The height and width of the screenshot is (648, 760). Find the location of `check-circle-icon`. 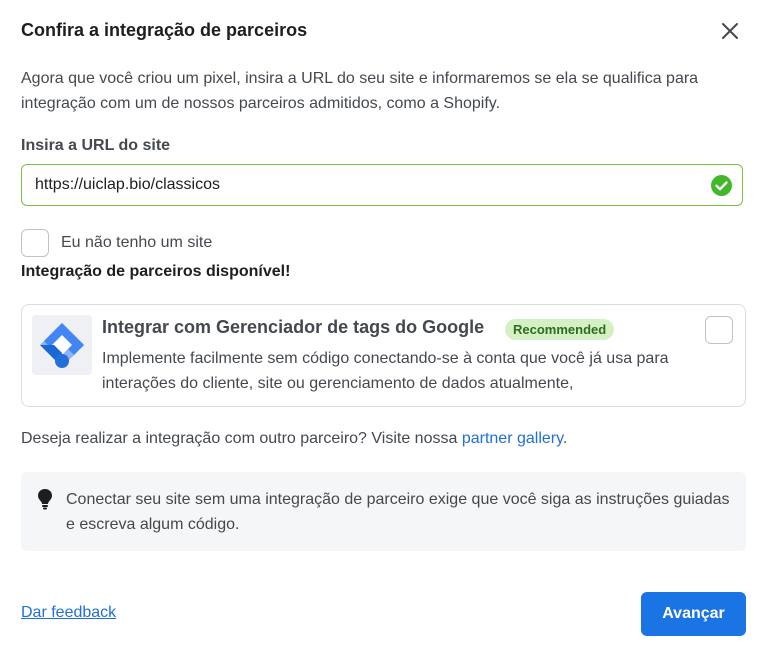

check-circle-icon is located at coordinates (721, 185).